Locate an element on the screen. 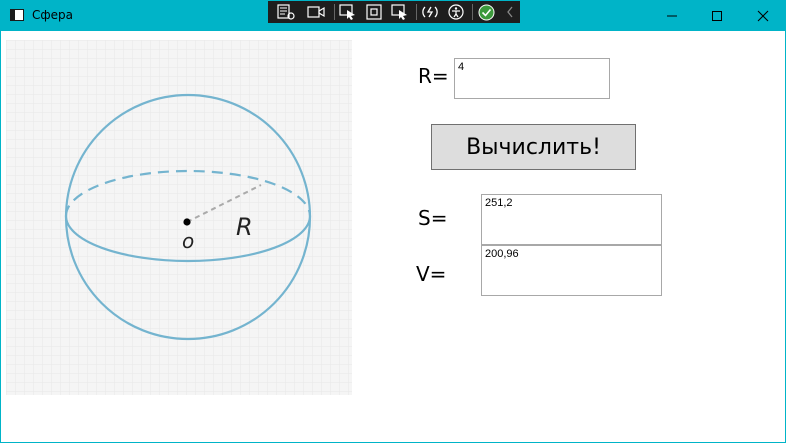 Image resolution: width=786 pixels, height=443 pixels. volume-label: V= is located at coordinates (431, 274).